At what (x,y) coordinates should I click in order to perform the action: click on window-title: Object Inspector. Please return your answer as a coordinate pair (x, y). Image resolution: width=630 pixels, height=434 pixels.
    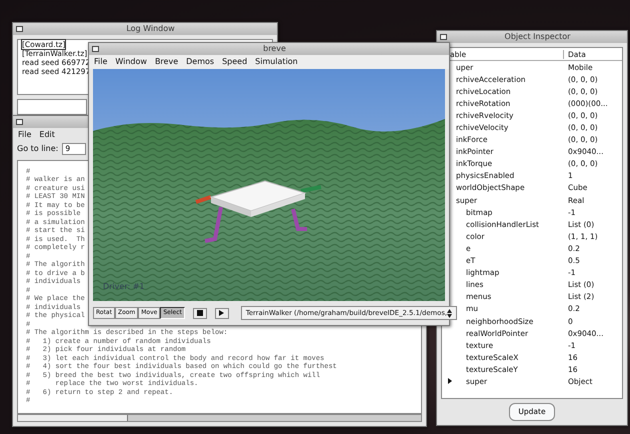
    Looking at the image, I should click on (538, 37).